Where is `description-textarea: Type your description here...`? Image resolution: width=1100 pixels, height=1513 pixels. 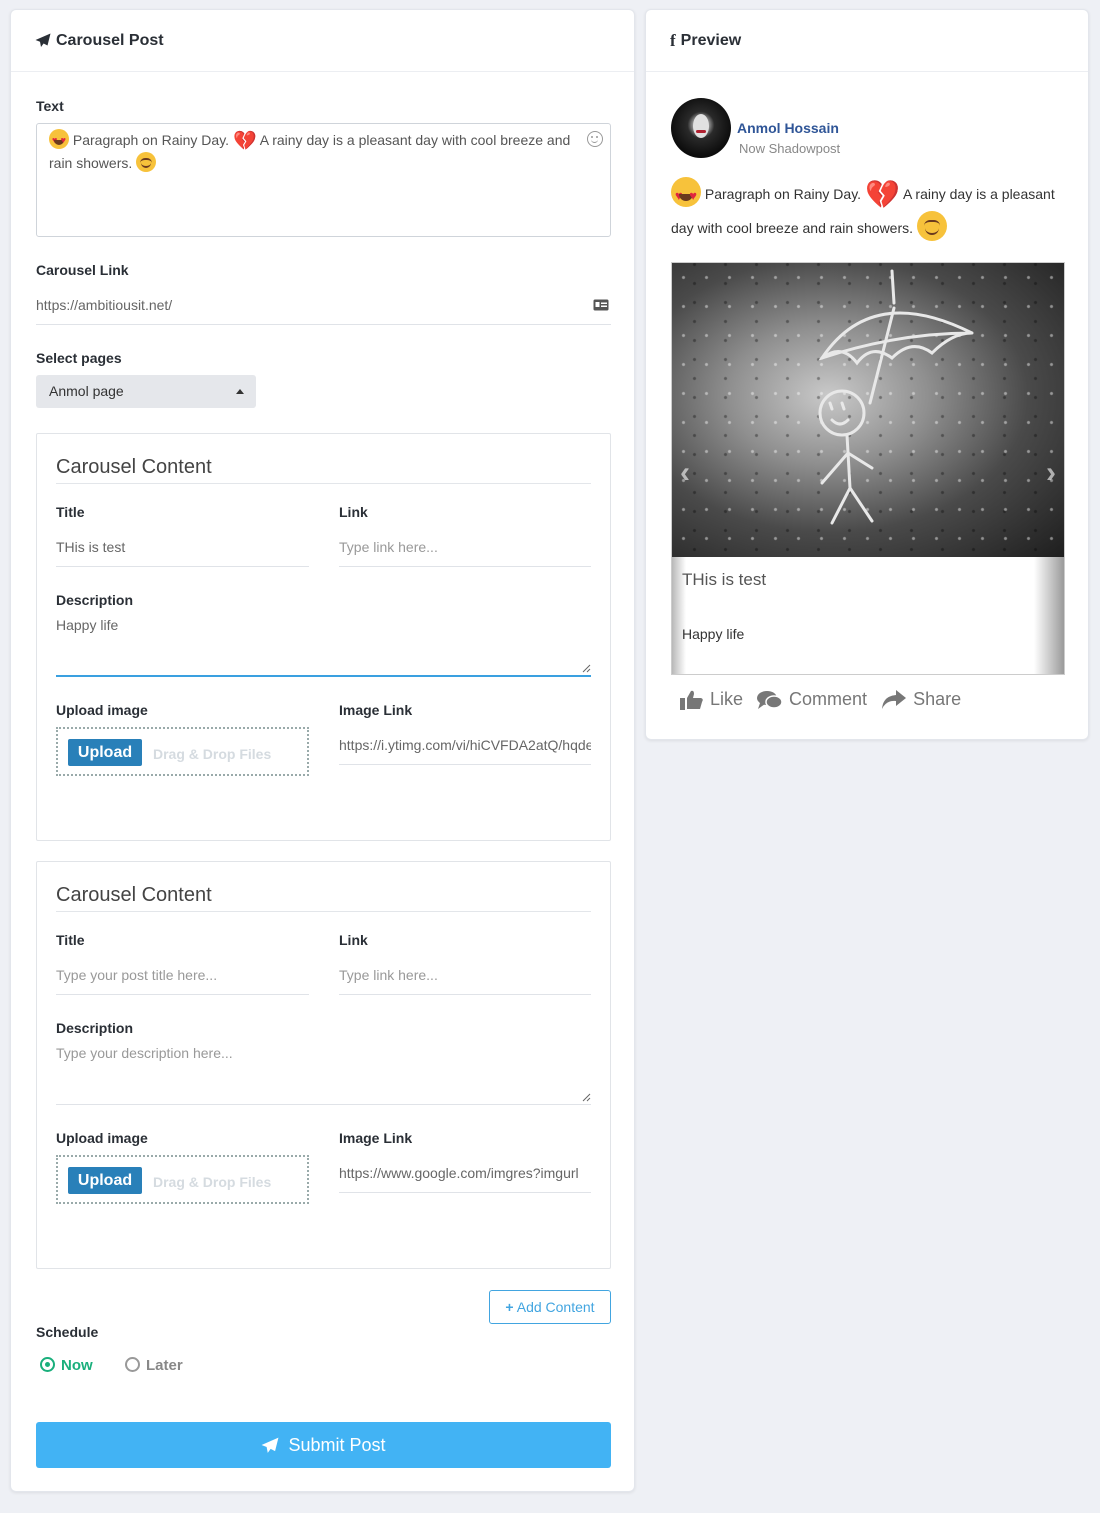 description-textarea: Type your description here... is located at coordinates (323, 1075).